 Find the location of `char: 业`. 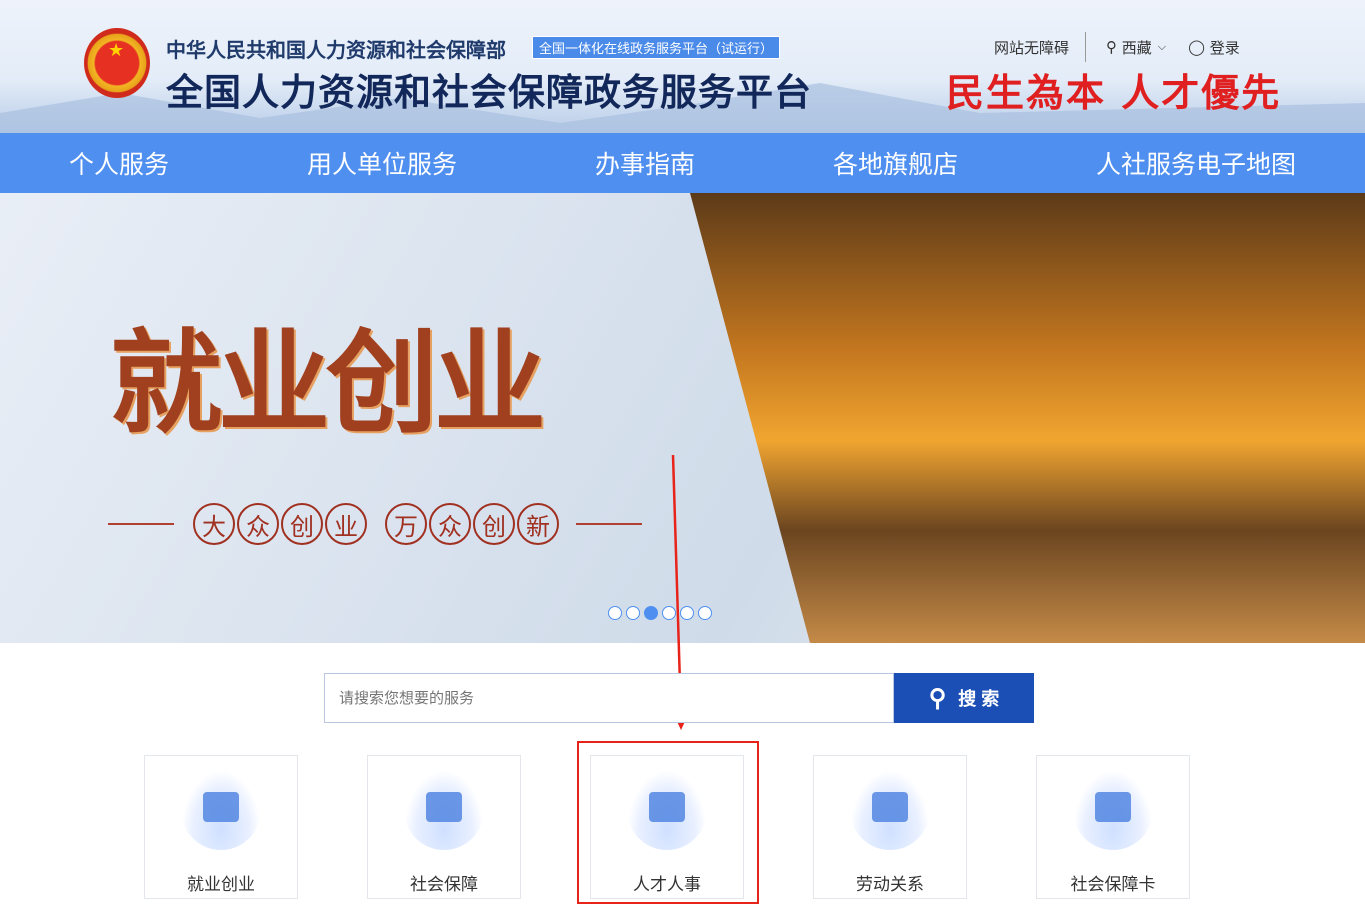

char: 业 is located at coordinates (346, 524).